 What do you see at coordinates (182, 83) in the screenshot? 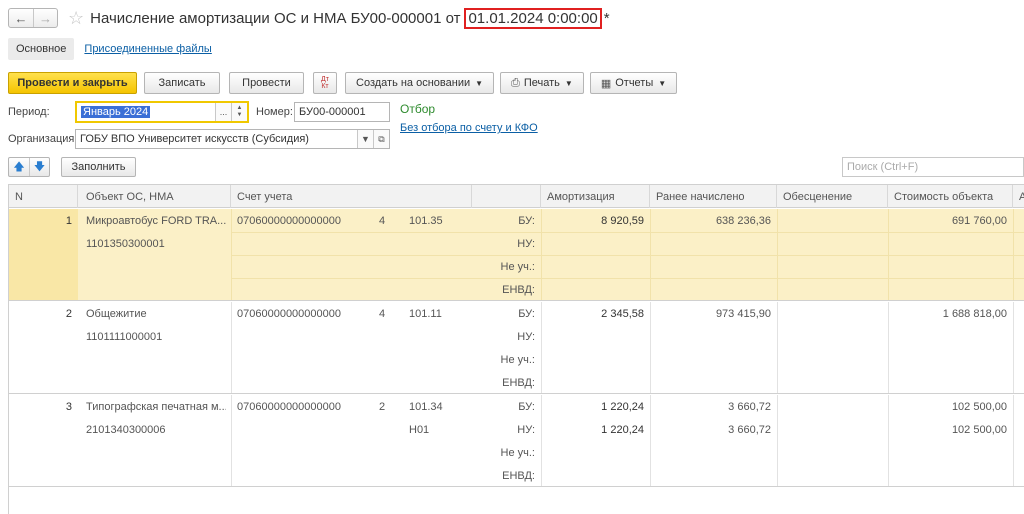
I see `save-button: Записать` at bounding box center [182, 83].